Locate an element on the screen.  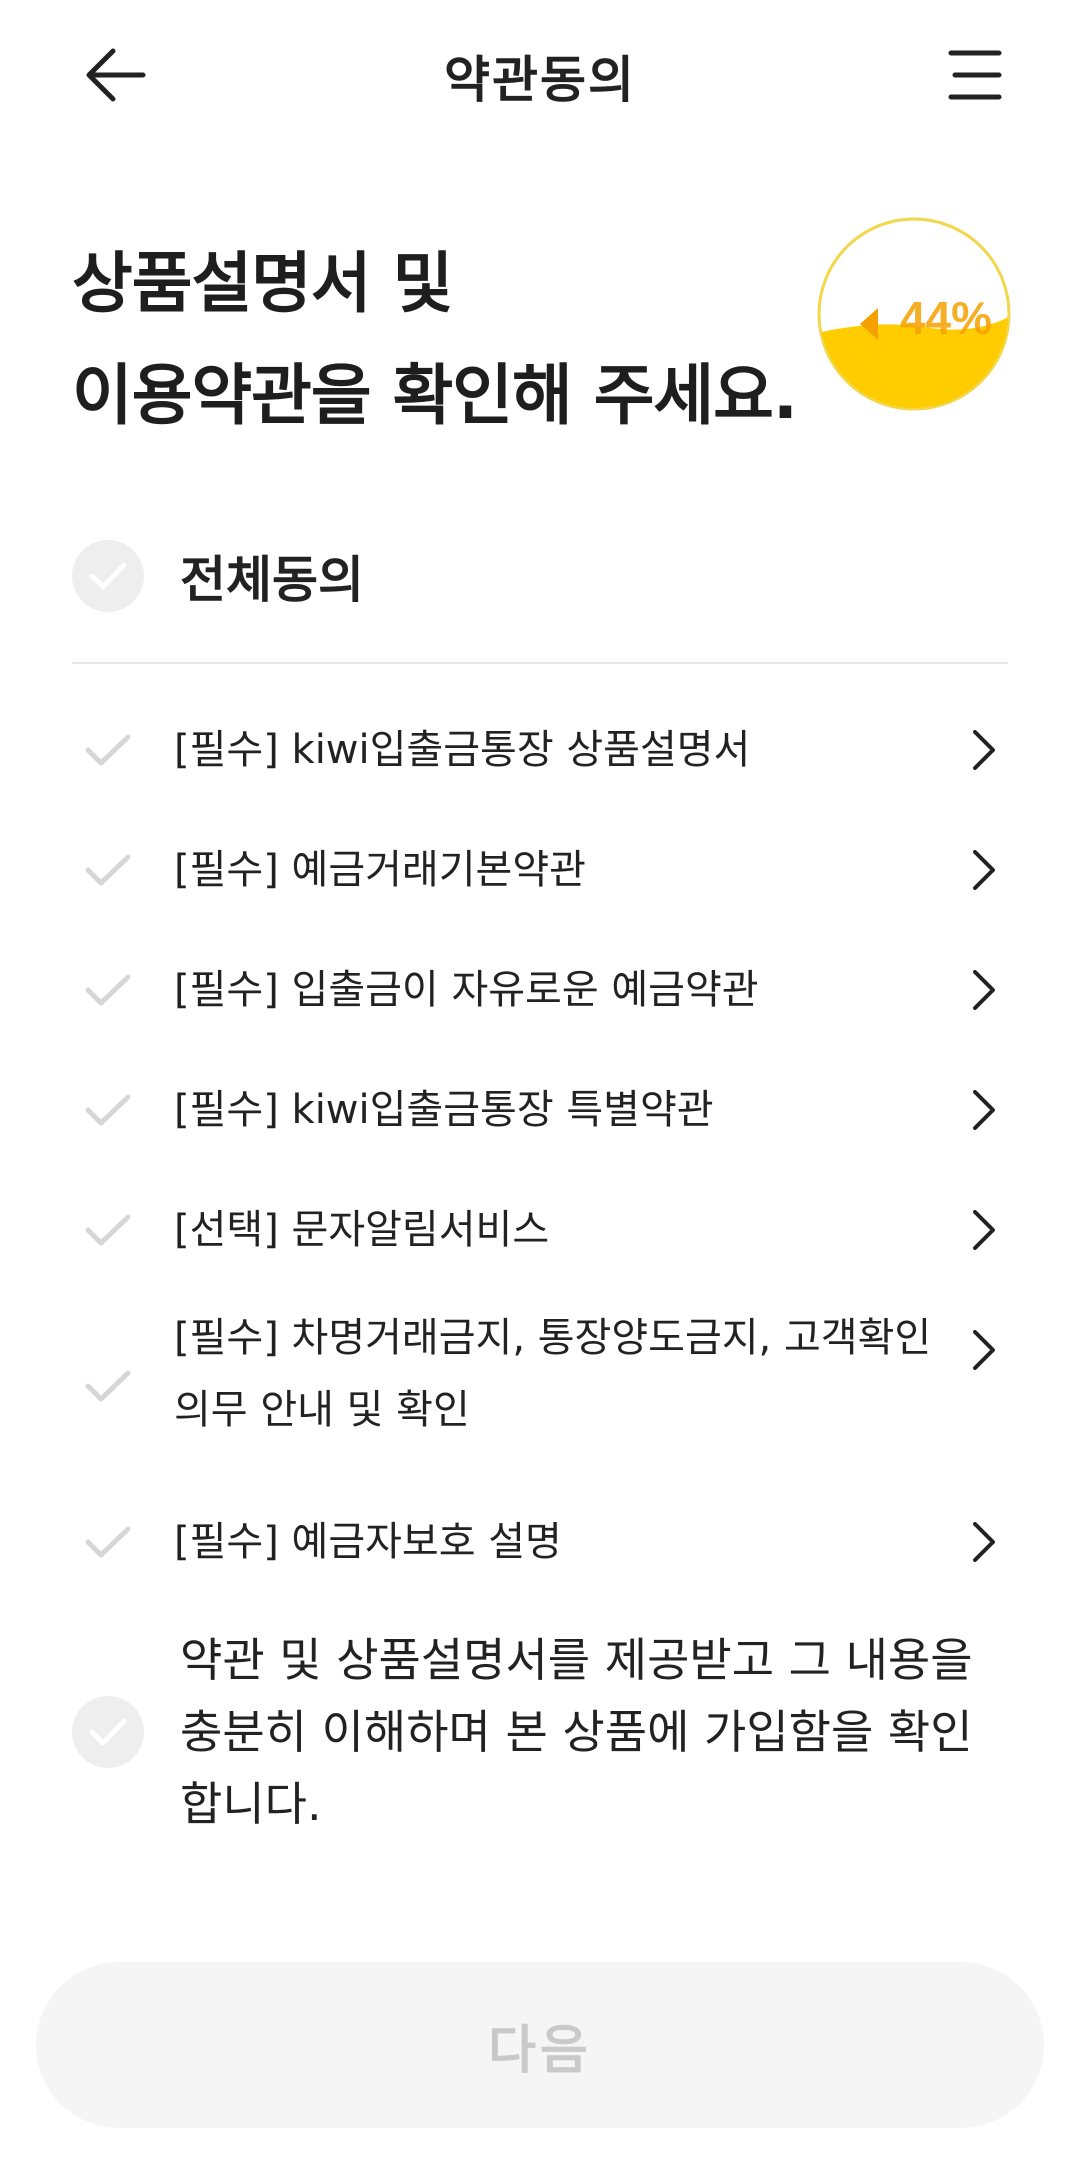
headline: 상품설명서 및 이용약관을 확인해 주세요. is located at coordinates (452, 340).